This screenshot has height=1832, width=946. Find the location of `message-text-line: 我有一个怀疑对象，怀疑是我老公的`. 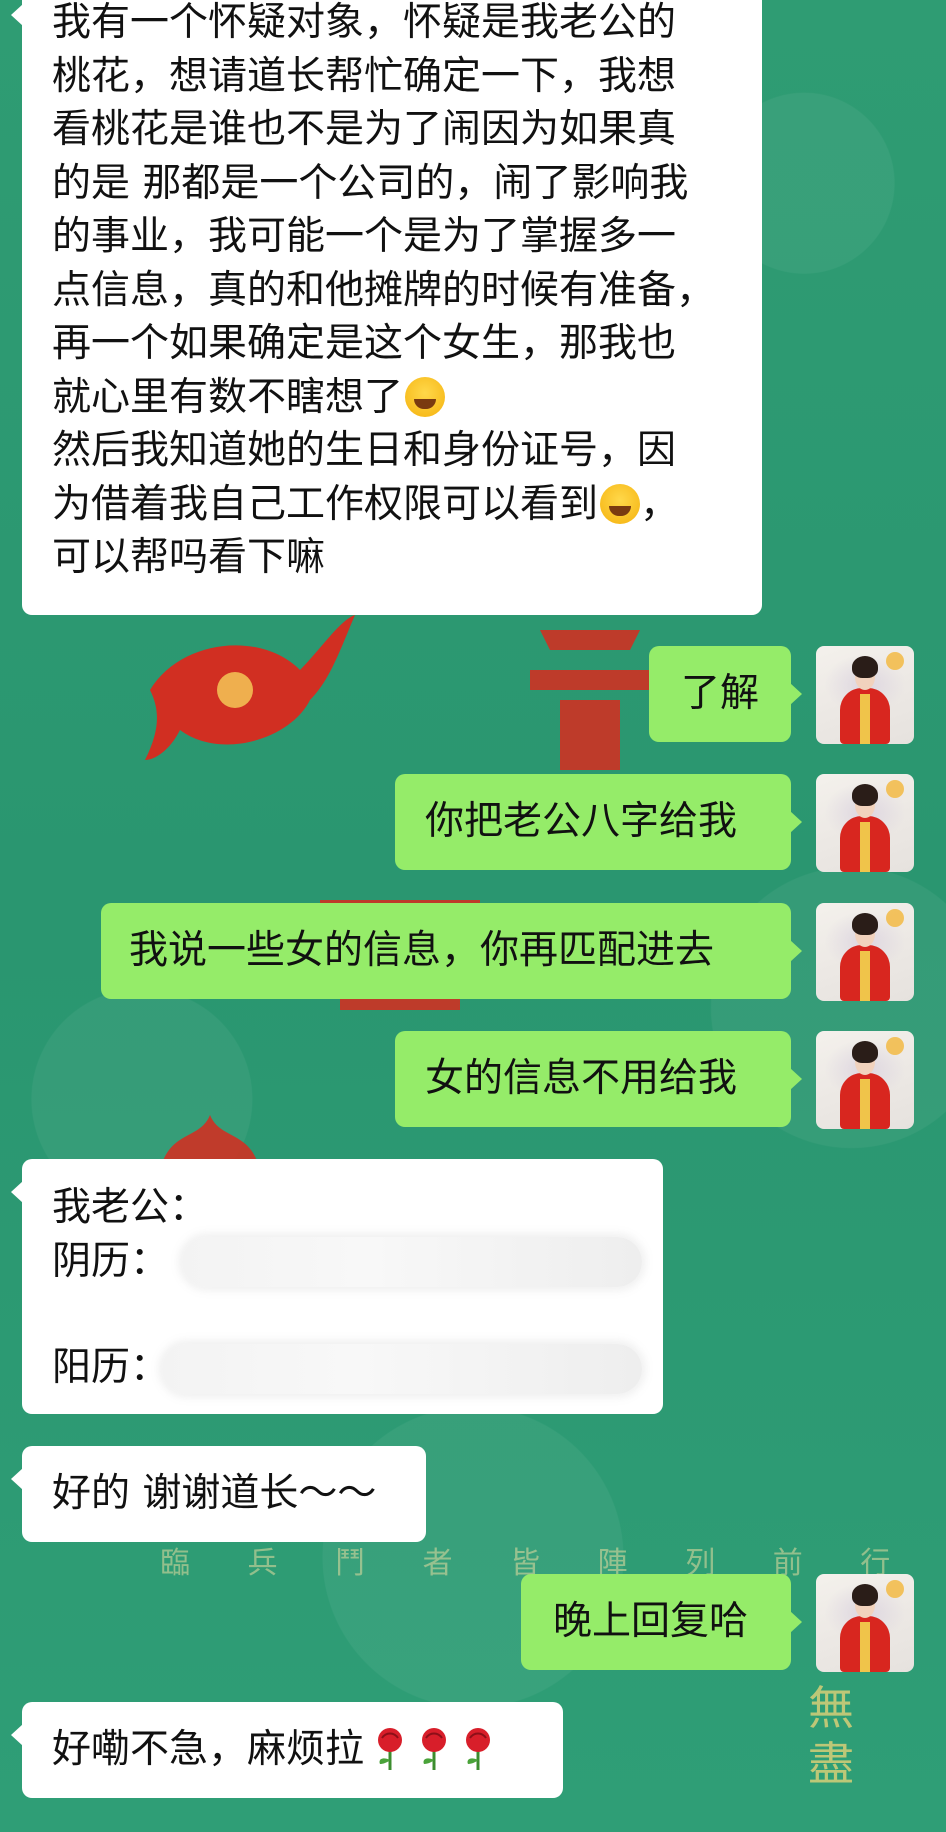

message-text-line: 我有一个怀疑对象，怀疑是我老公的 is located at coordinates (364, 22).